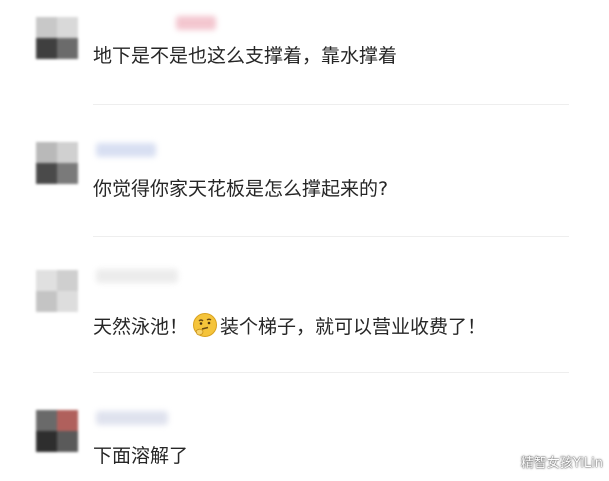 This screenshot has height=481, width=609. What do you see at coordinates (141, 456) in the screenshot?
I see `comment-text: 下面溶解了` at bounding box center [141, 456].